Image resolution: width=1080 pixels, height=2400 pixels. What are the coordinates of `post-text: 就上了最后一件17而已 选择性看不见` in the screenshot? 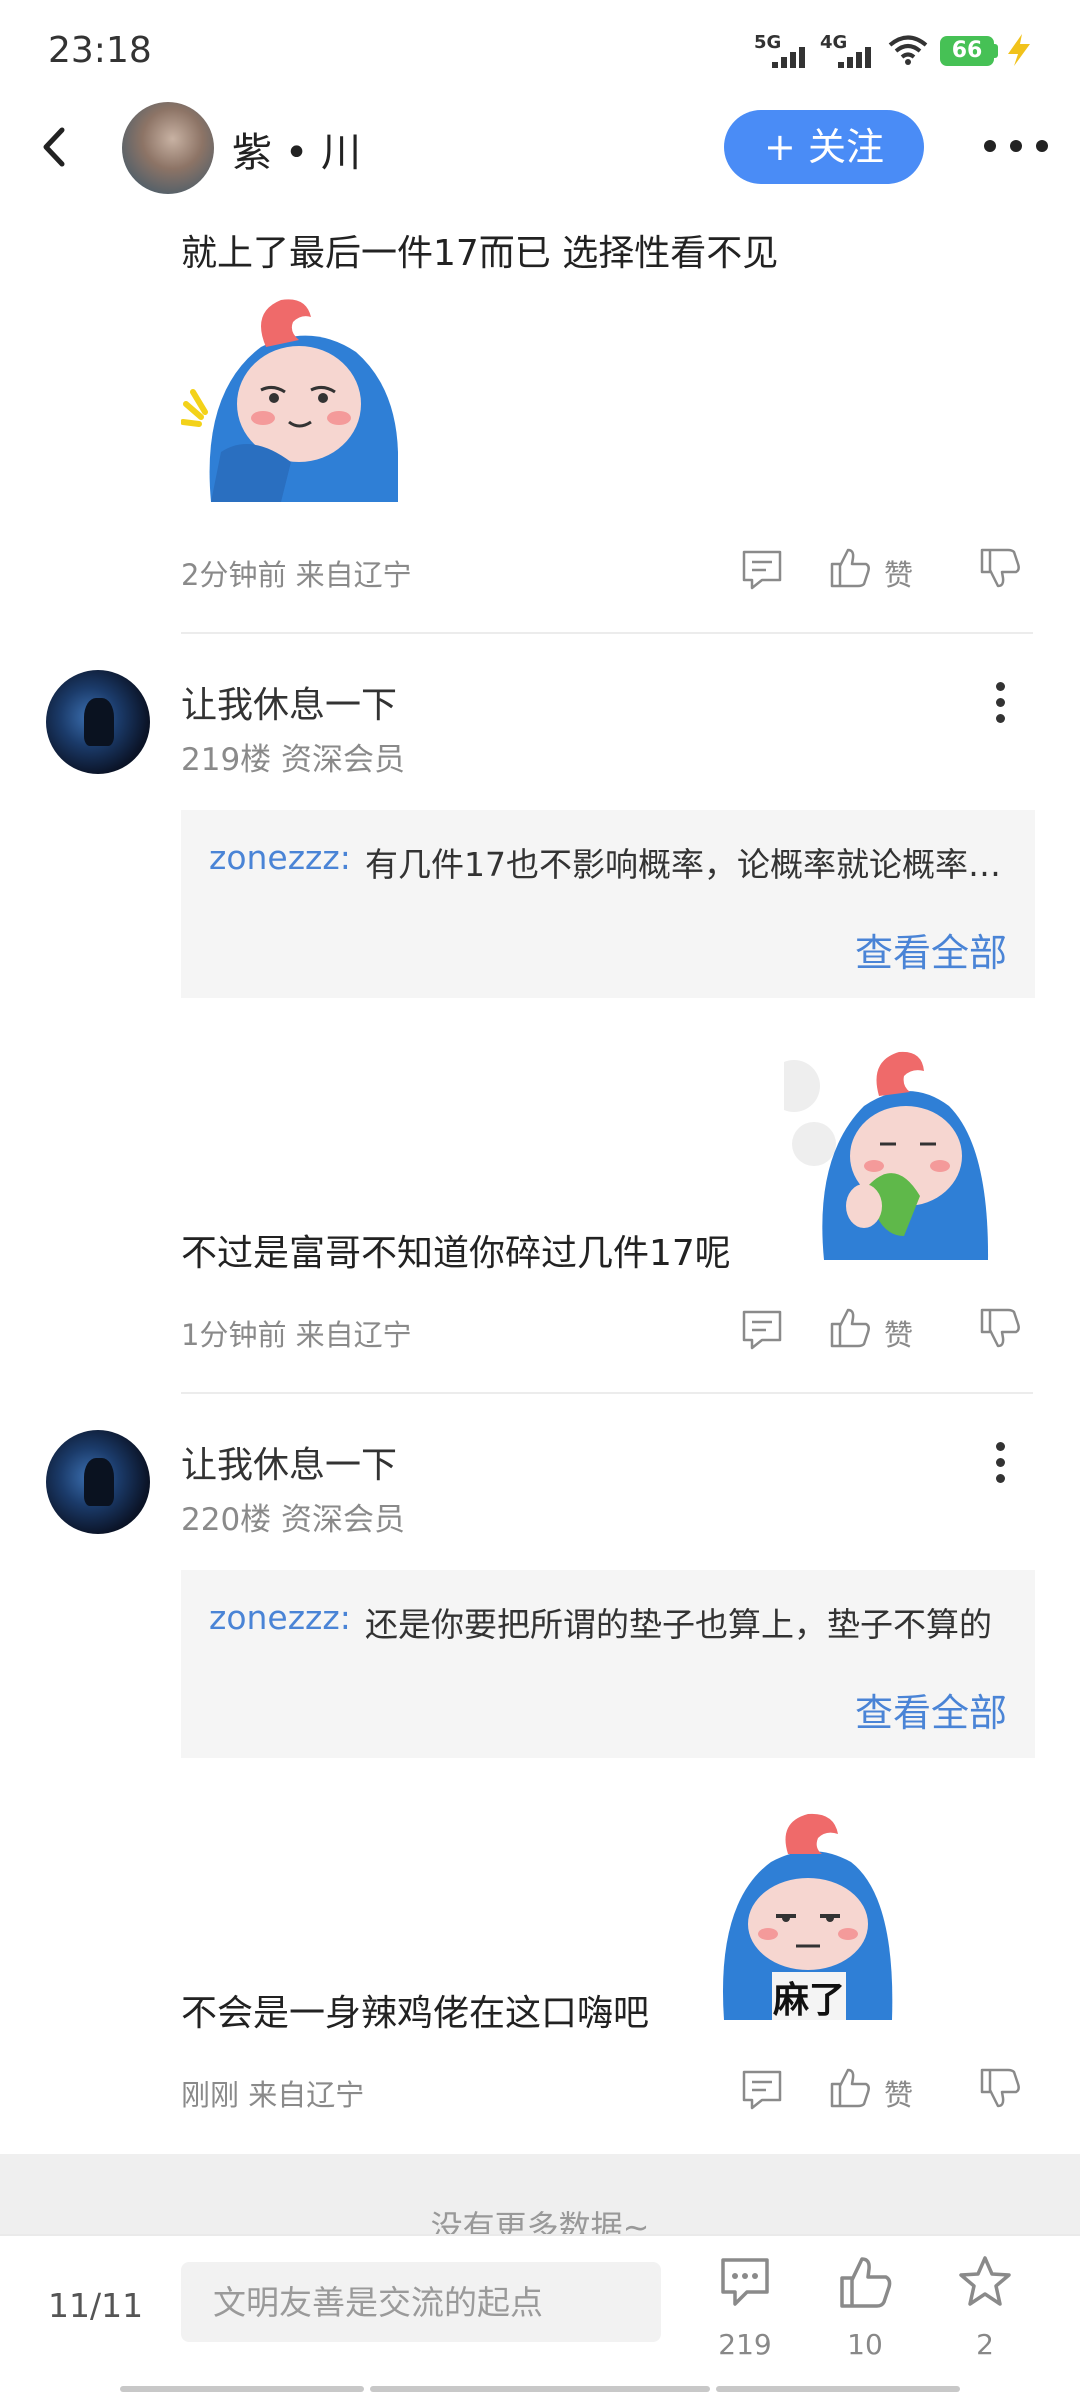 It's located at (480, 253).